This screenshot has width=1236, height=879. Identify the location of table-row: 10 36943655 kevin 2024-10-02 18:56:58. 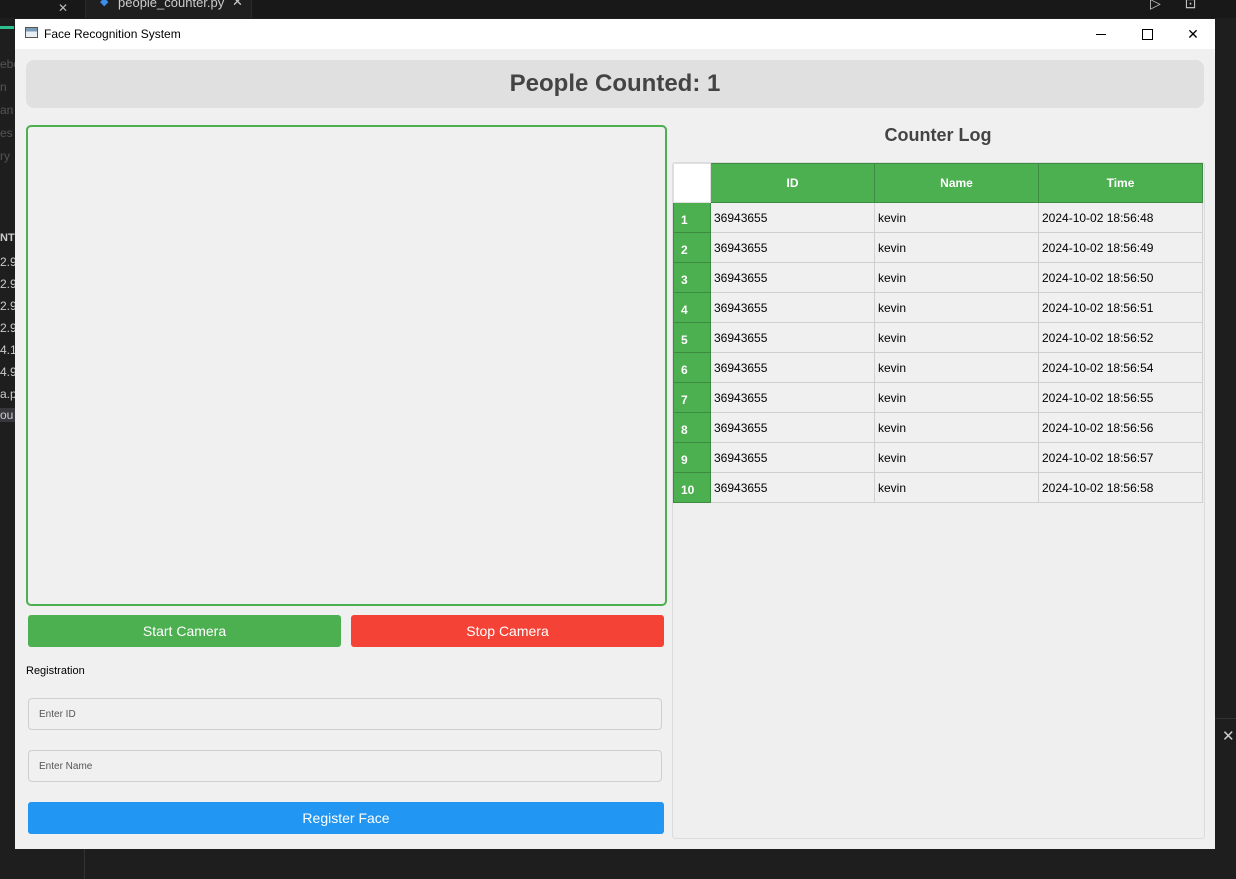
(938, 487).